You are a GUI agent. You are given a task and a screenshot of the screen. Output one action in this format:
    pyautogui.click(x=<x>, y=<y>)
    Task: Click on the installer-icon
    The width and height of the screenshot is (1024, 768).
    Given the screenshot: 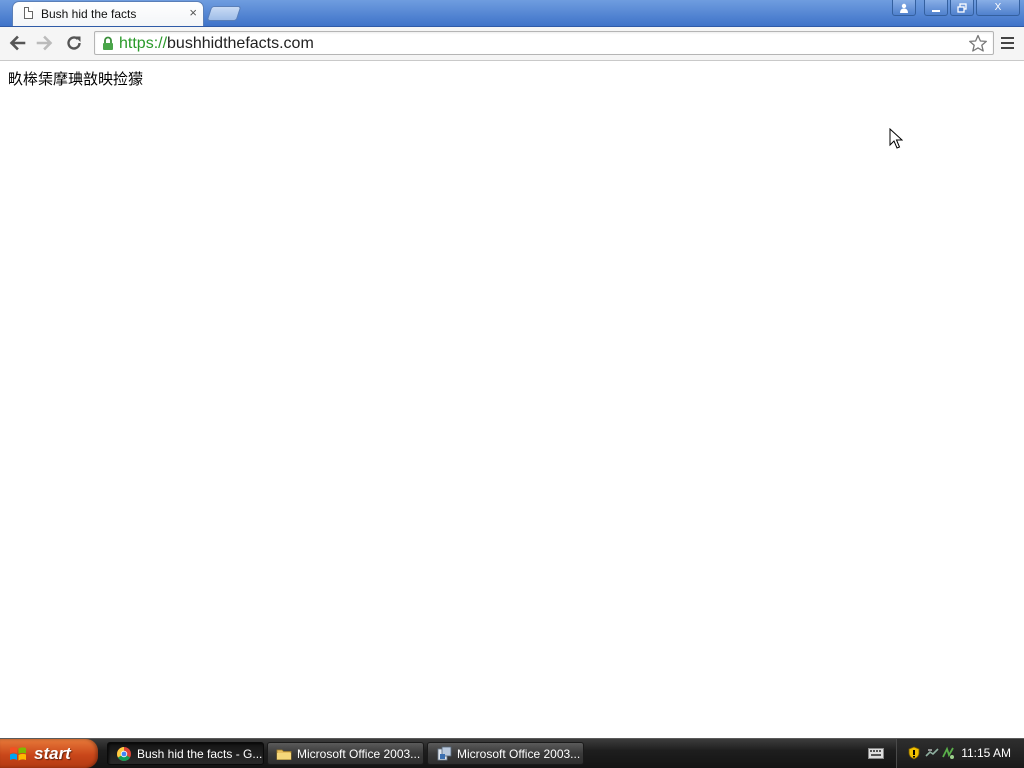 What is the action you would take?
    pyautogui.click(x=444, y=753)
    